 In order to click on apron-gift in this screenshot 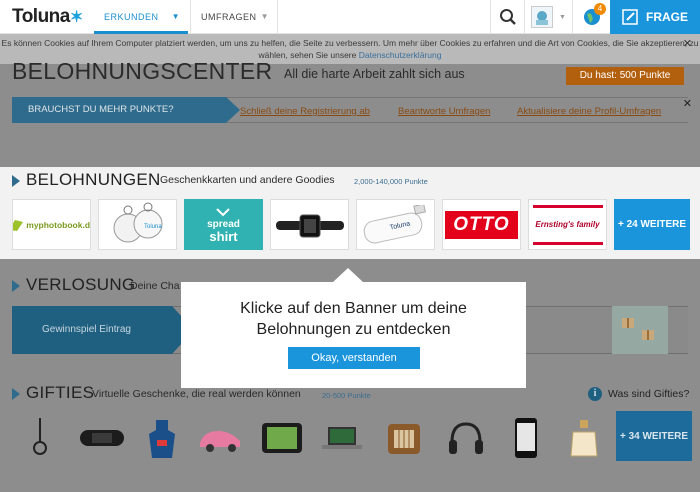, I will do `click(162, 438)`.